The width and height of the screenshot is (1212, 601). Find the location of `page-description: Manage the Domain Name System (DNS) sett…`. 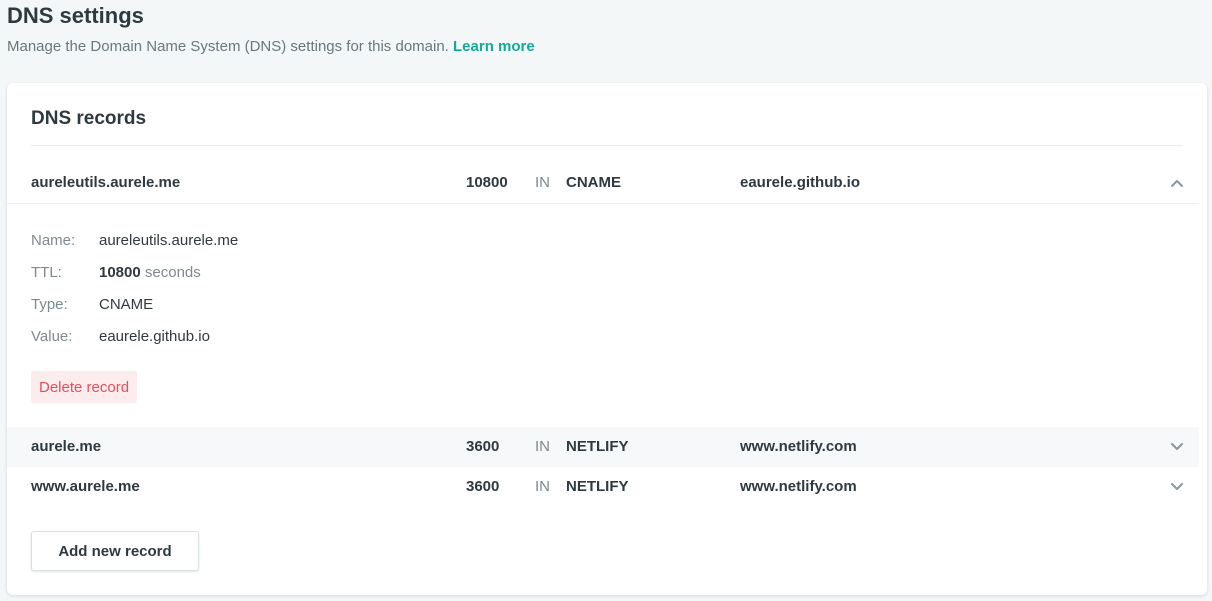

page-description: Manage the Domain Name System (DNS) sett… is located at coordinates (604, 47).